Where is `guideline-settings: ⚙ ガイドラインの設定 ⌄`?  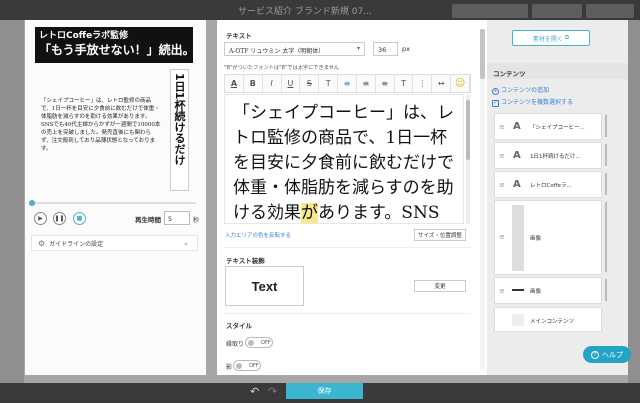
guideline-settings: ⚙ ガイドラインの設定 ⌄ is located at coordinates (114, 243).